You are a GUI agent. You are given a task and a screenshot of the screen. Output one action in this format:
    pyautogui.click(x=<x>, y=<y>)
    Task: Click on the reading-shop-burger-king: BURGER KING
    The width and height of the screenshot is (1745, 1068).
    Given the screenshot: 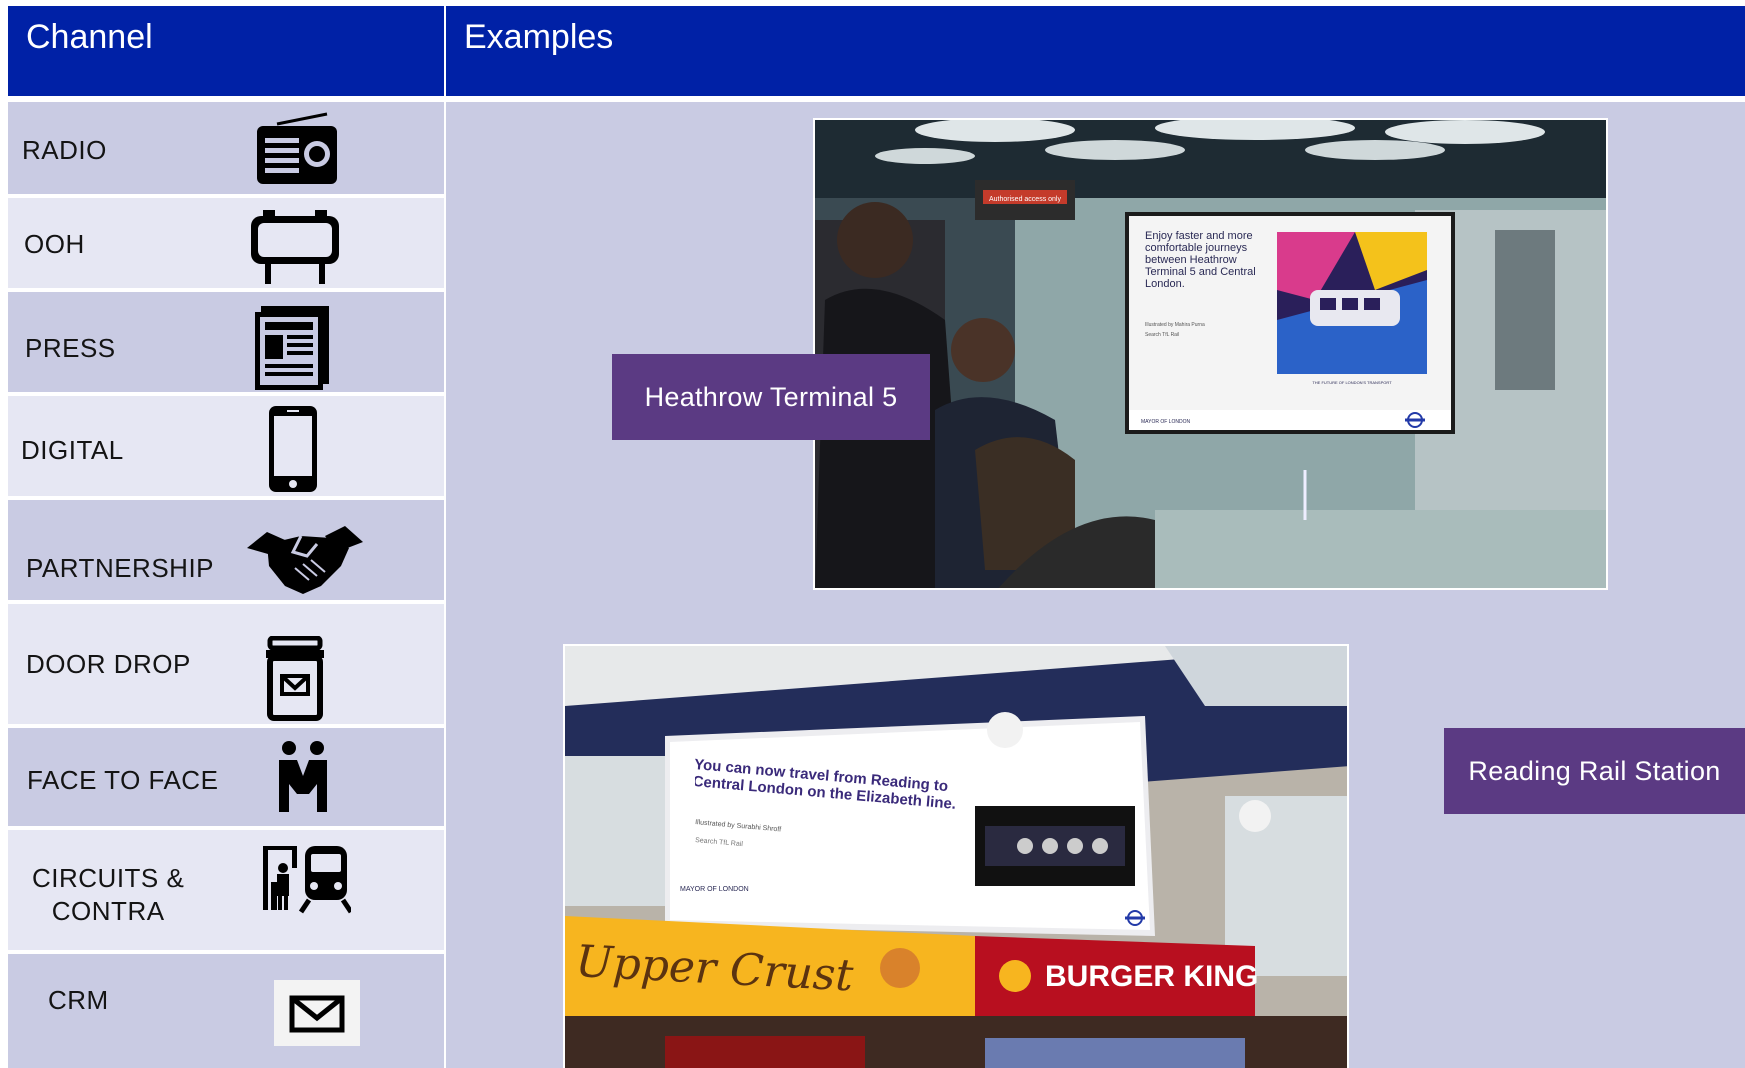 What is the action you would take?
    pyautogui.click(x=1151, y=976)
    